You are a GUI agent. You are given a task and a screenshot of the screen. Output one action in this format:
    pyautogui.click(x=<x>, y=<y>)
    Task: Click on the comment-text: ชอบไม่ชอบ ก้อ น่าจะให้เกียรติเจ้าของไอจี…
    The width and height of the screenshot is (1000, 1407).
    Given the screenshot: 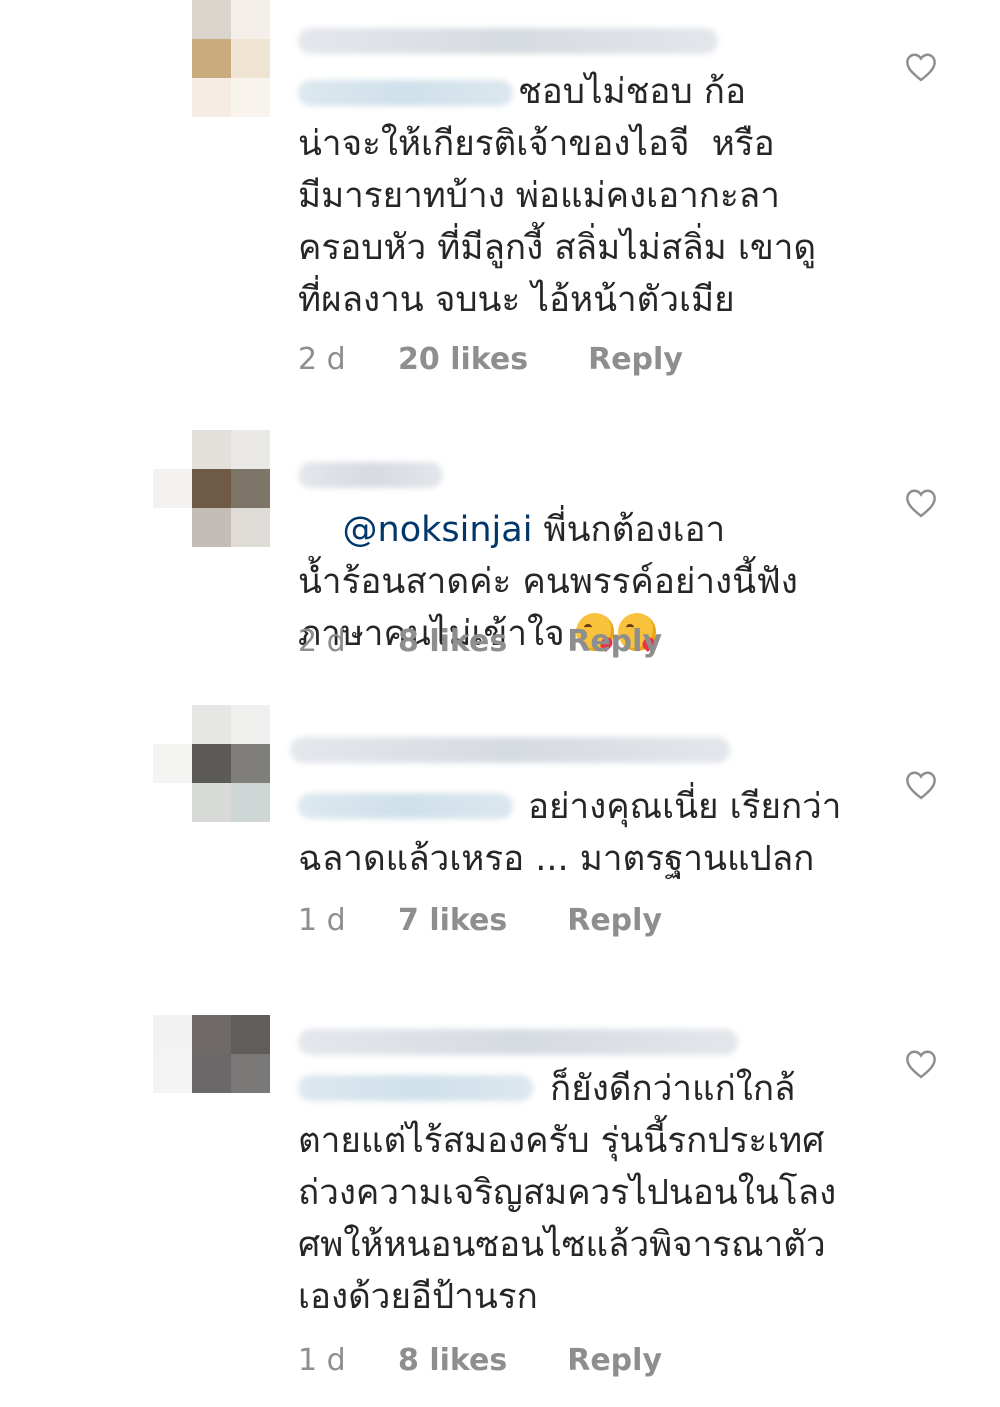 What is the action you would take?
    pyautogui.click(x=557, y=196)
    